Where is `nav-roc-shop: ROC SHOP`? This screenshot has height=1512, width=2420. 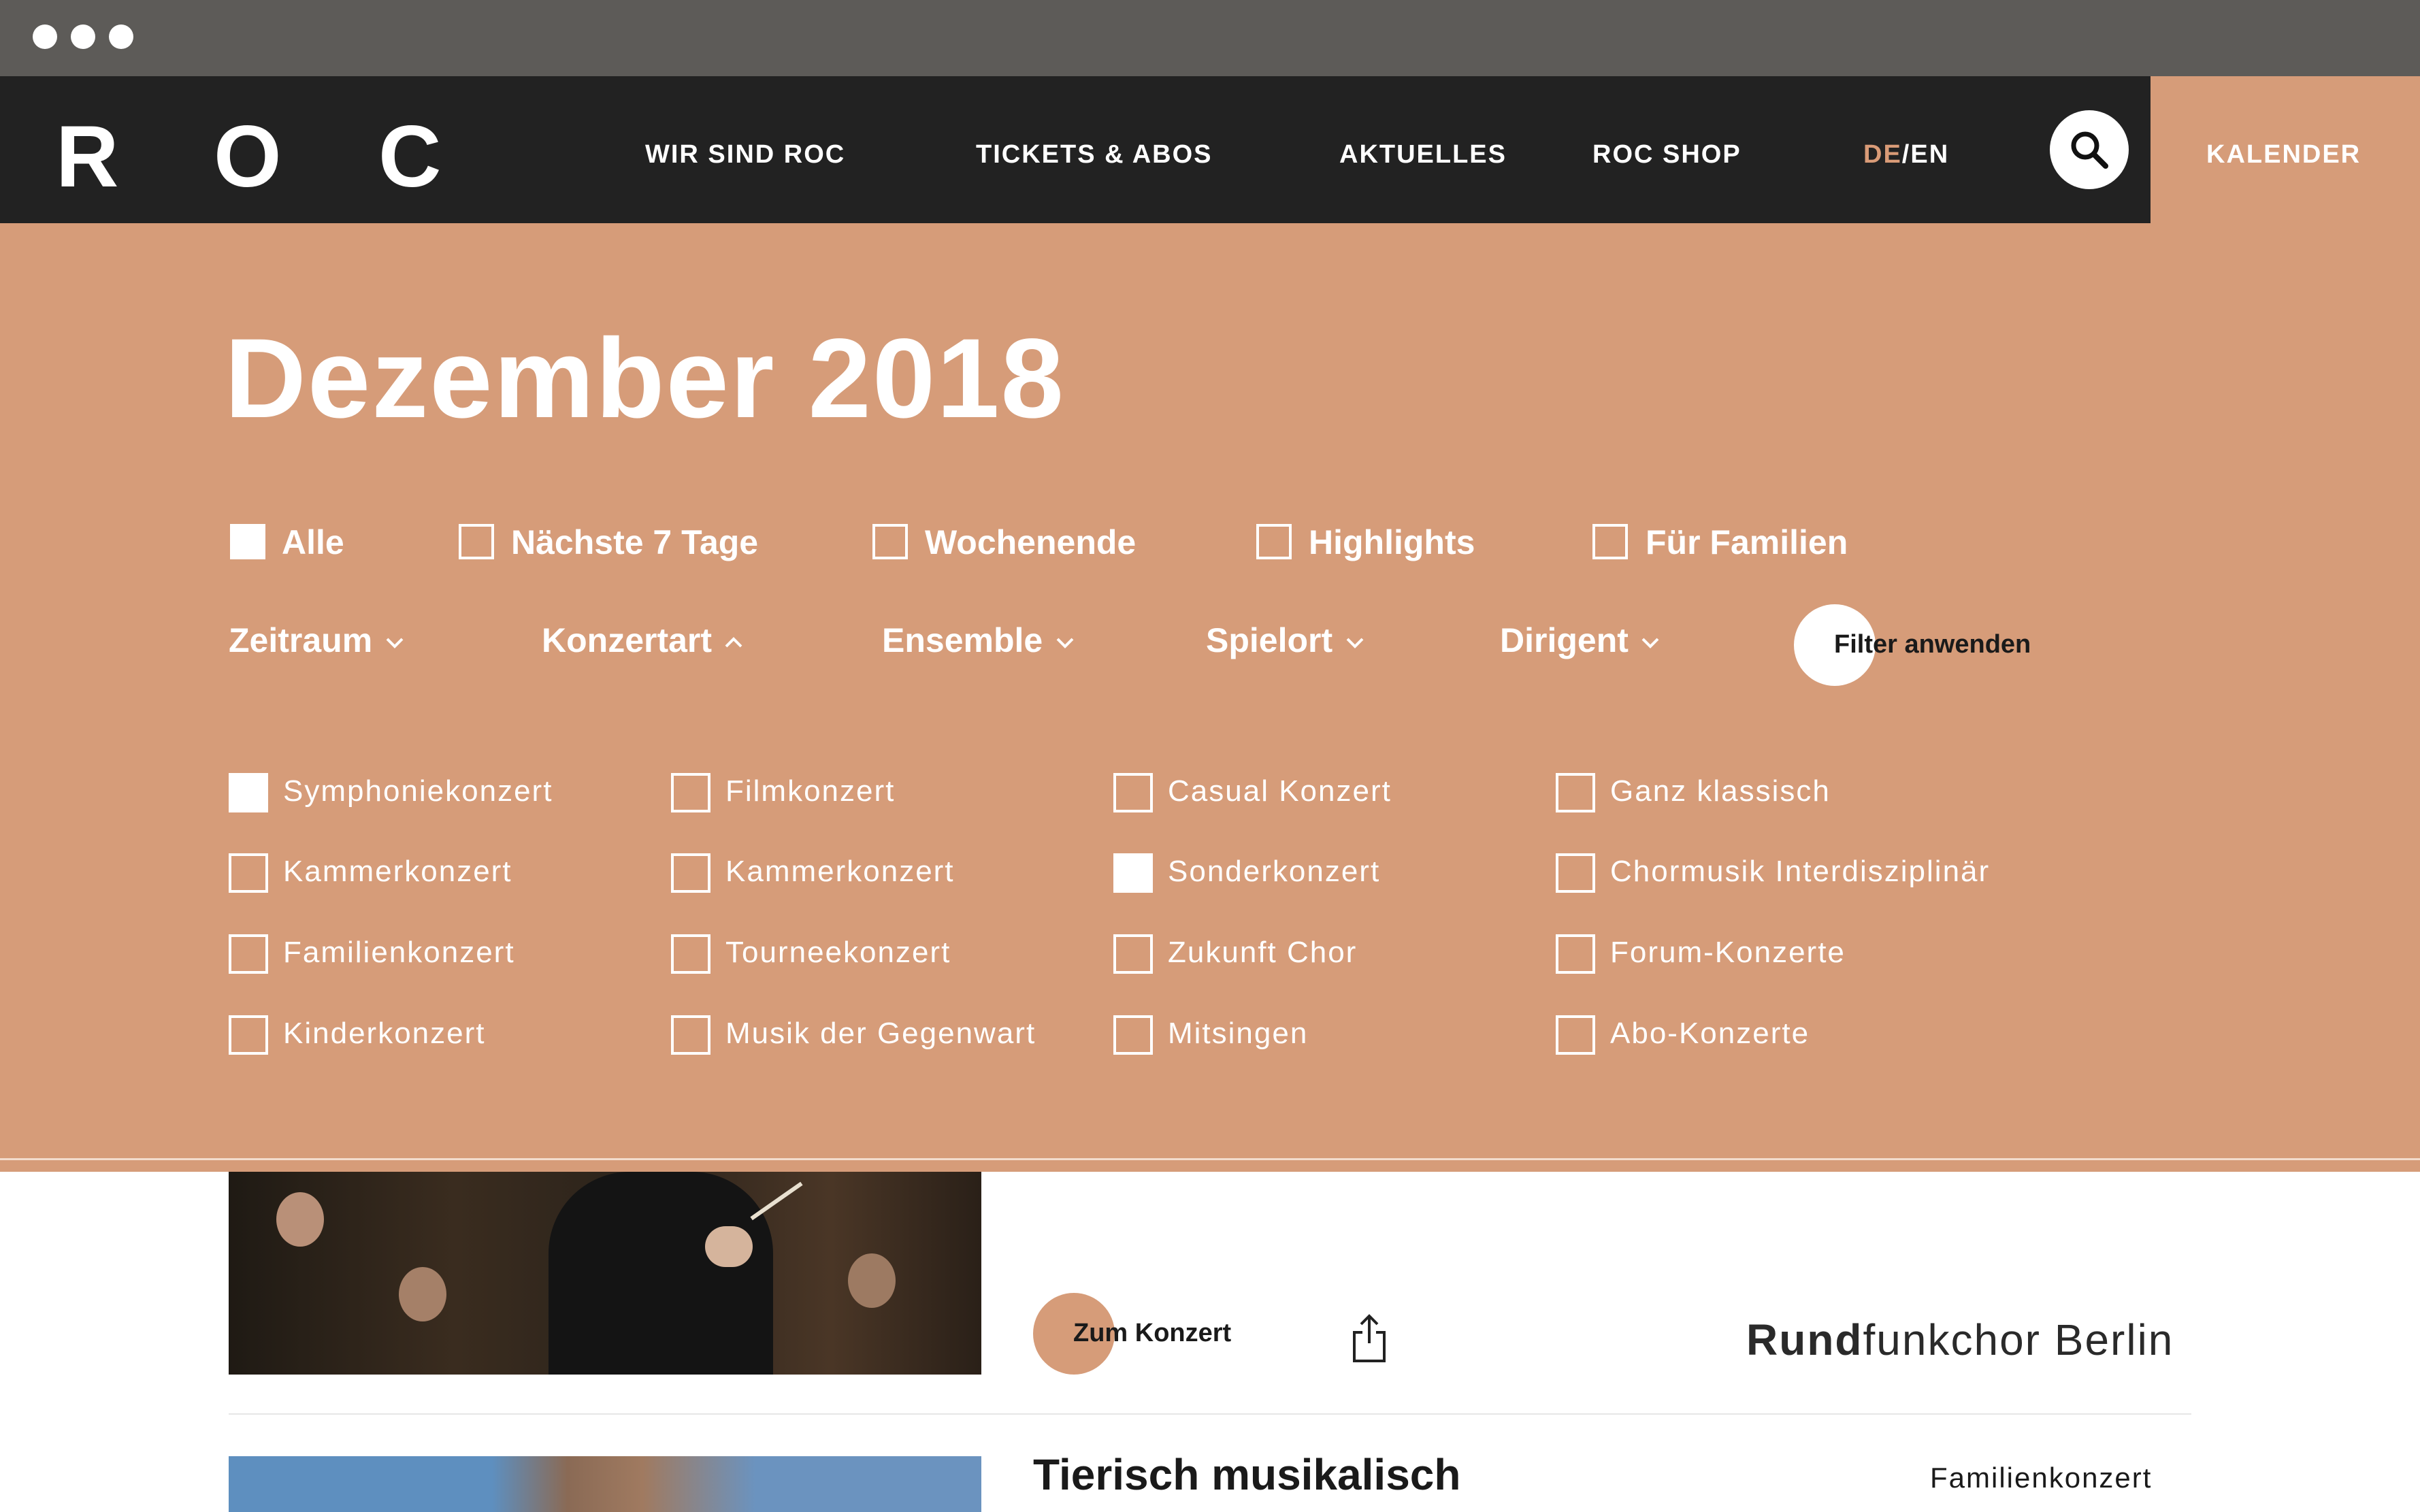
nav-roc-shop: ROC SHOP is located at coordinates (1667, 154).